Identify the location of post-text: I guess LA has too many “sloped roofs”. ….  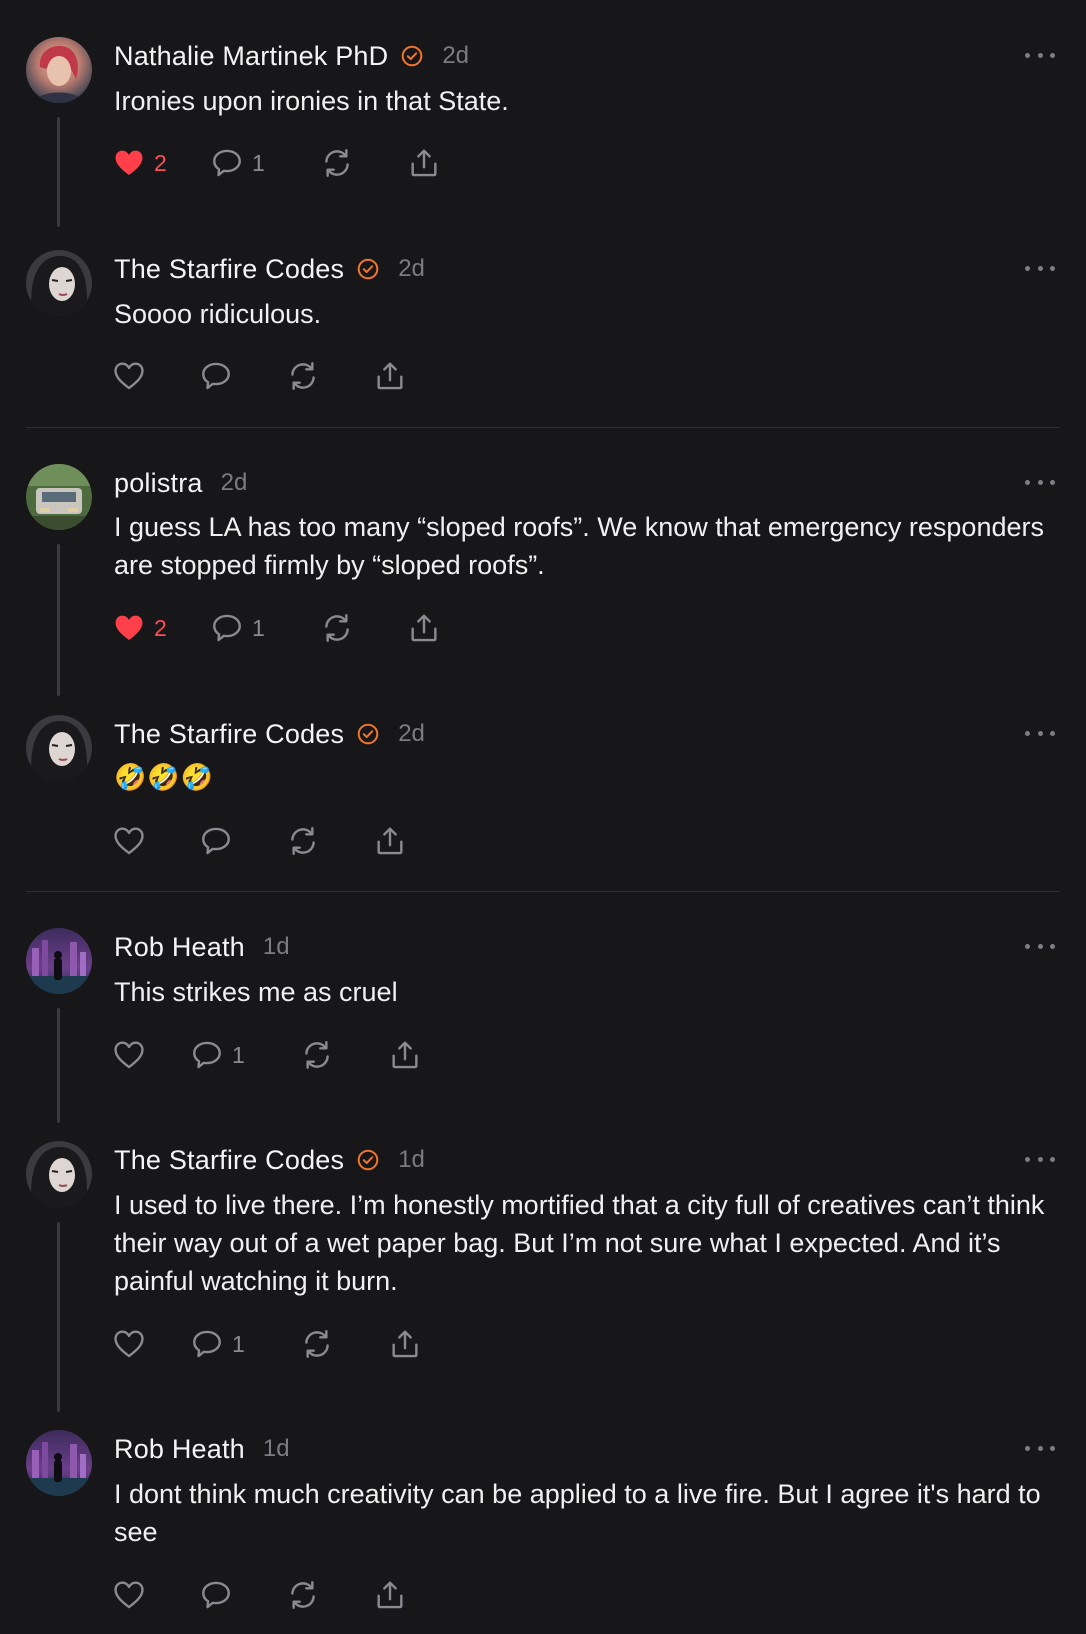
(579, 546).